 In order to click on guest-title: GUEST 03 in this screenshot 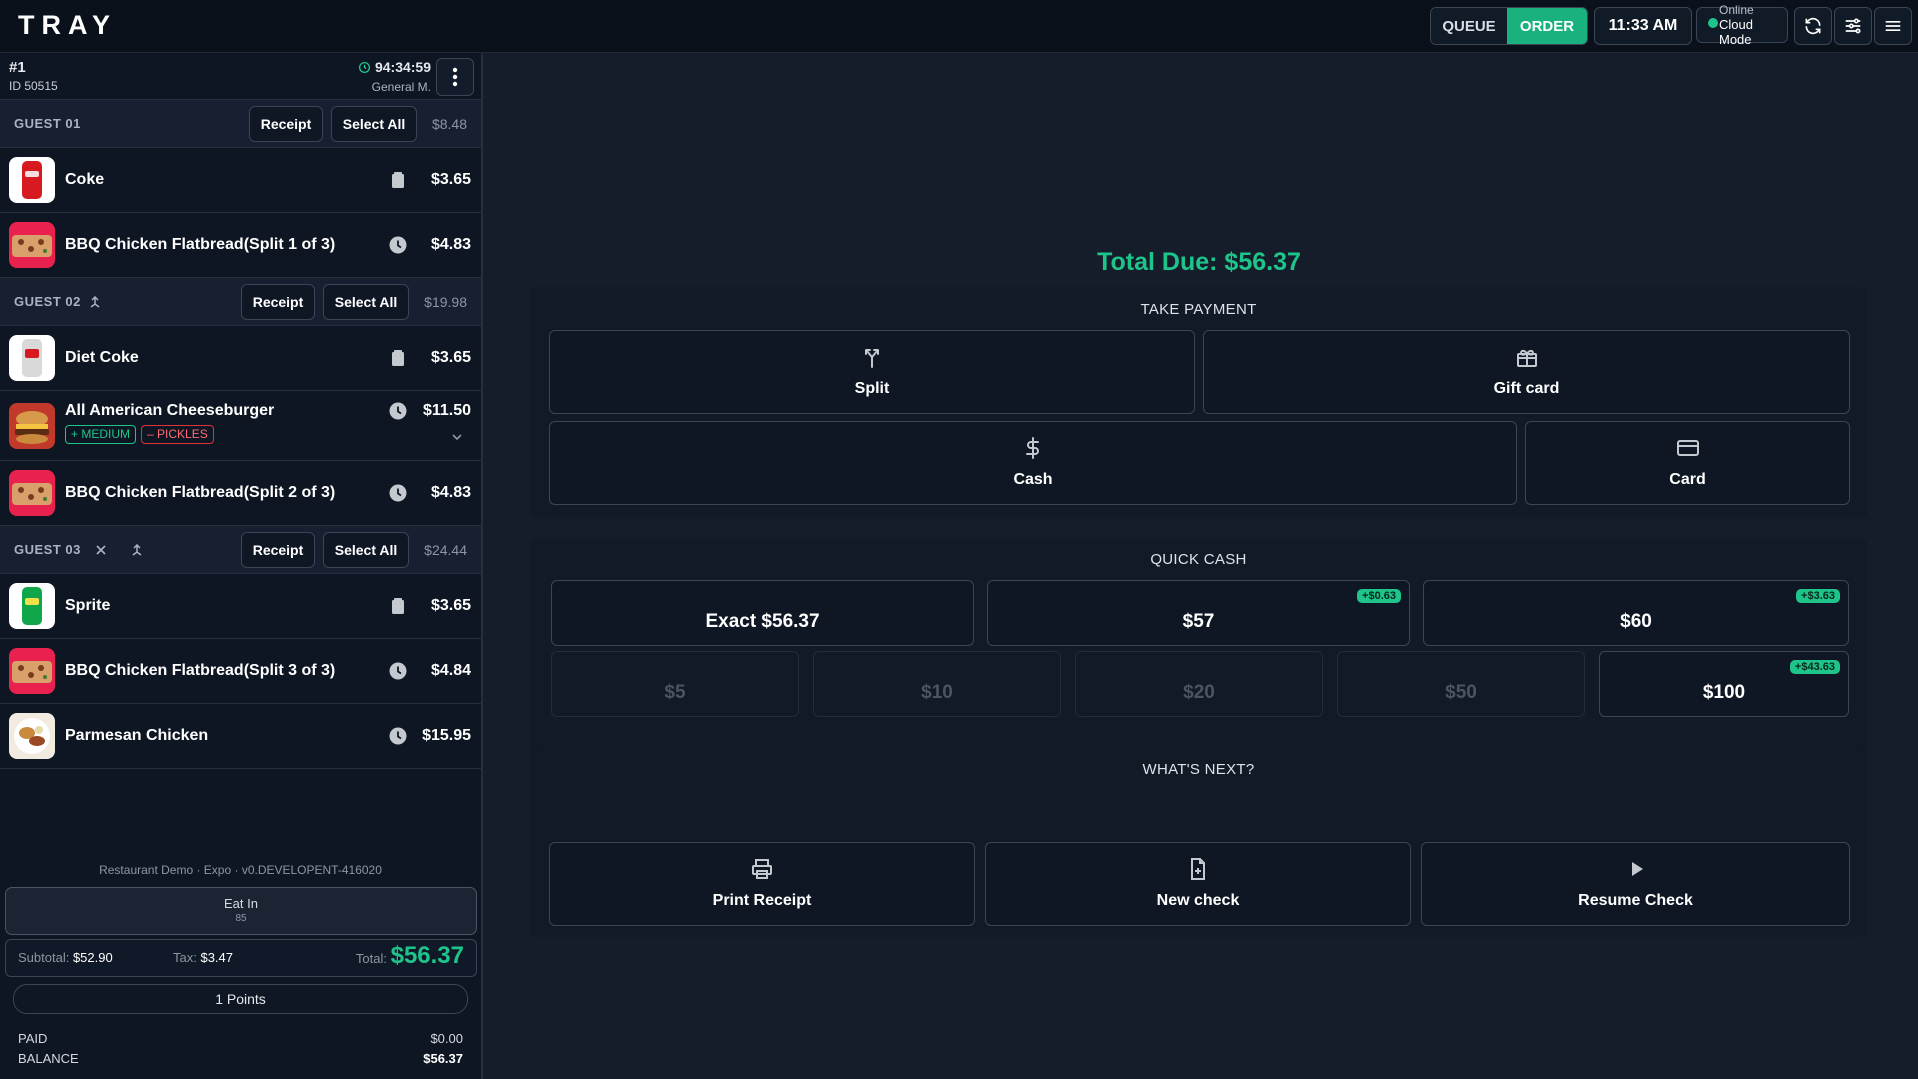, I will do `click(78, 549)`.